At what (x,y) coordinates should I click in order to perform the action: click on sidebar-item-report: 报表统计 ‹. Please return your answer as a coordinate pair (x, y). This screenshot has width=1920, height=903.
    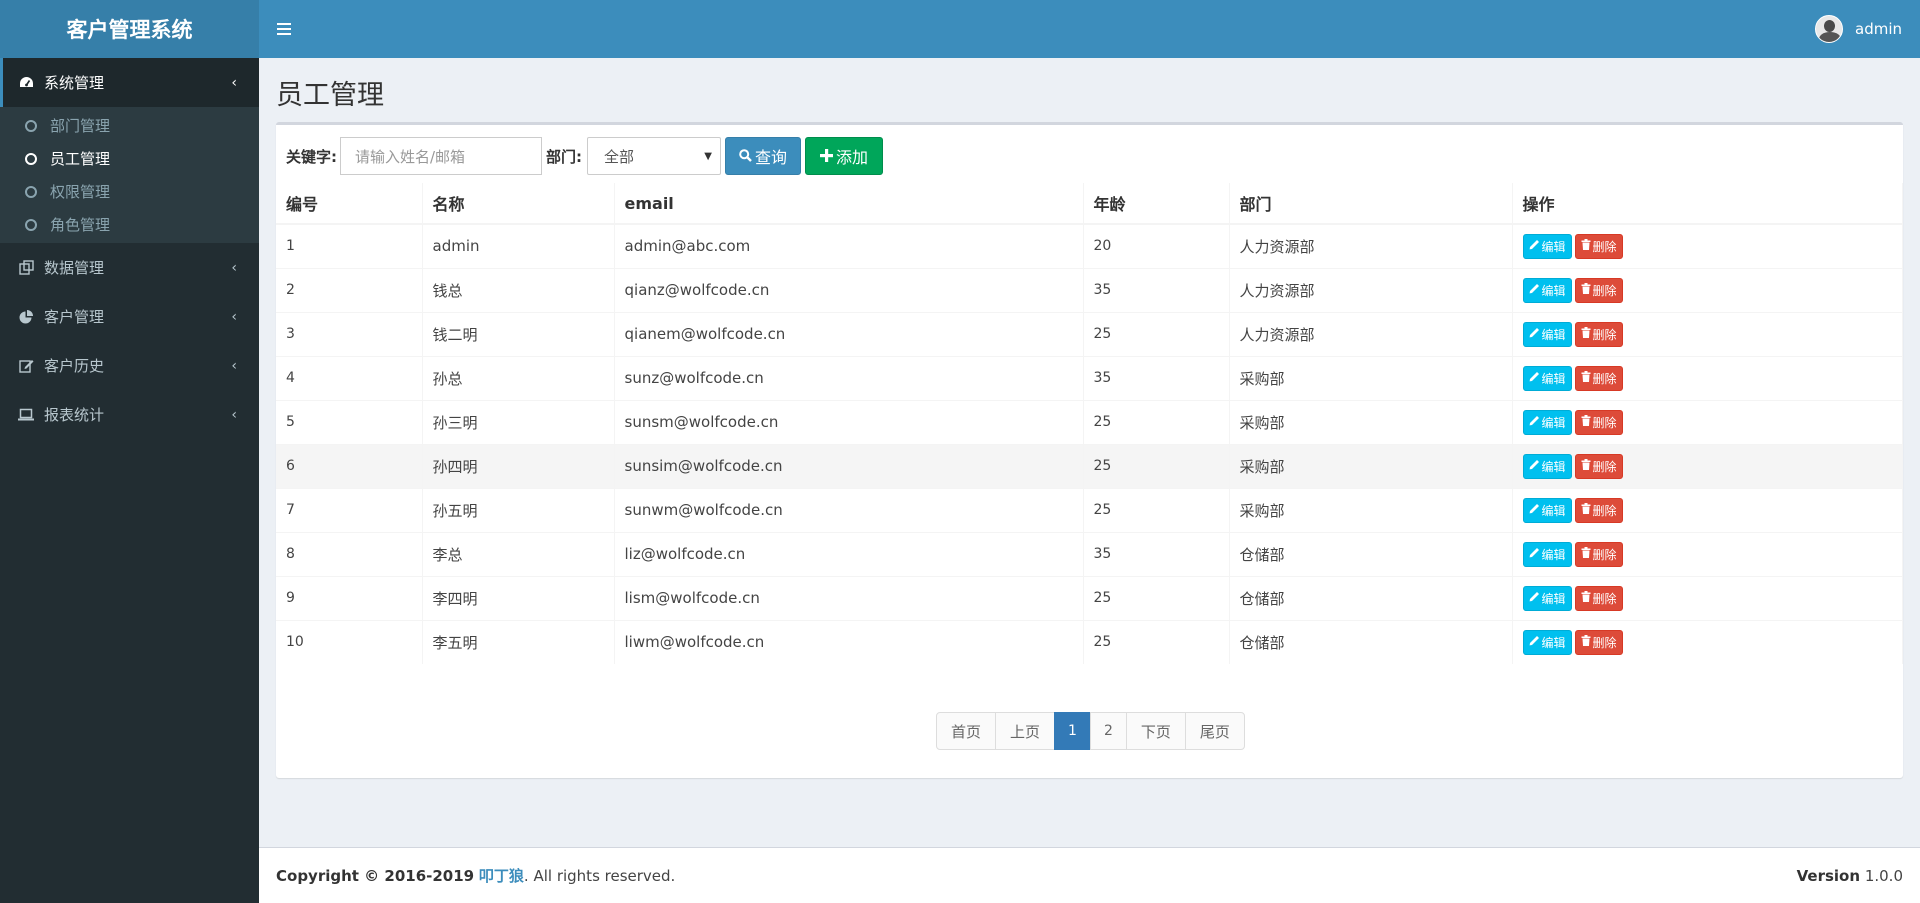
    Looking at the image, I should click on (129, 414).